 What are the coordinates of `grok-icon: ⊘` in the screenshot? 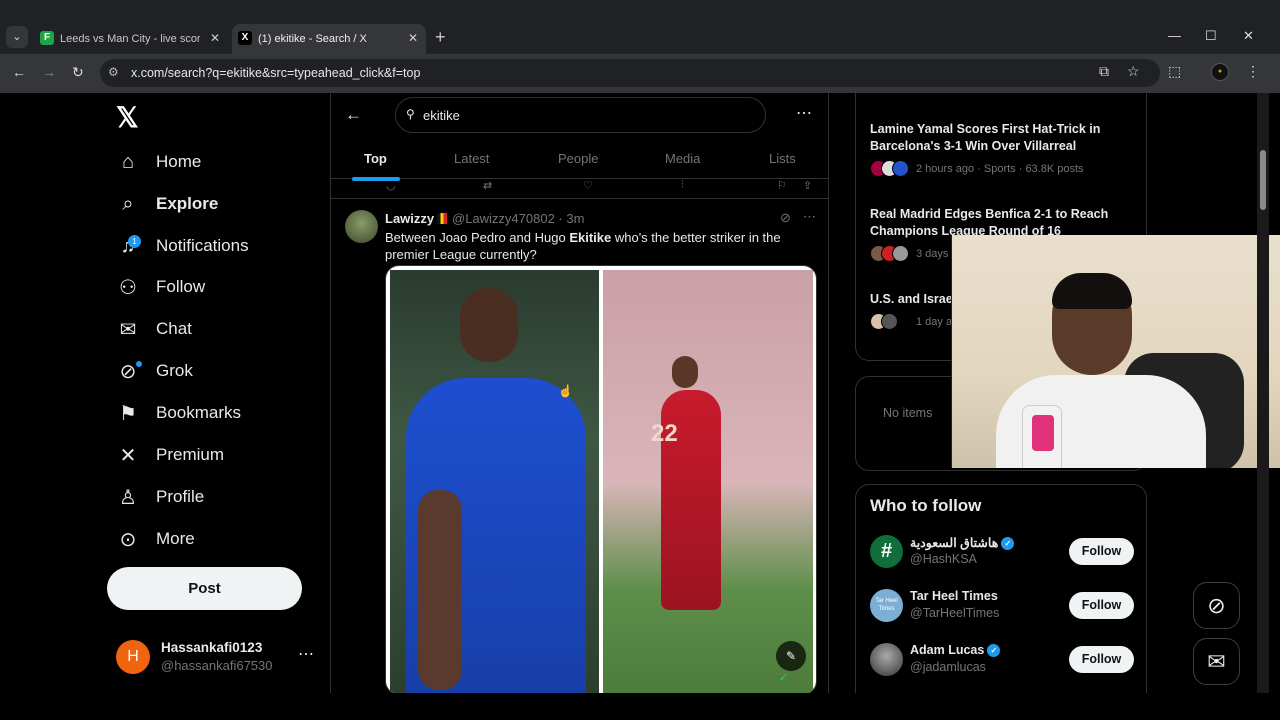 It's located at (129, 371).